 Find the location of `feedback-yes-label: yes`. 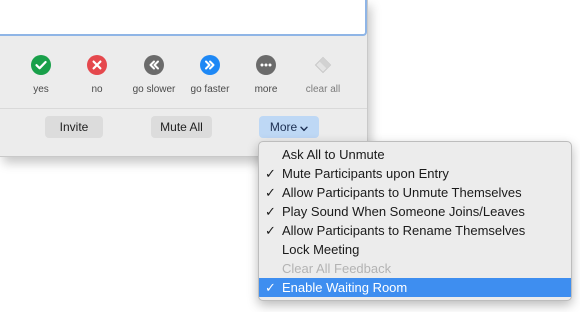

feedback-yes-label: yes is located at coordinates (41, 89).